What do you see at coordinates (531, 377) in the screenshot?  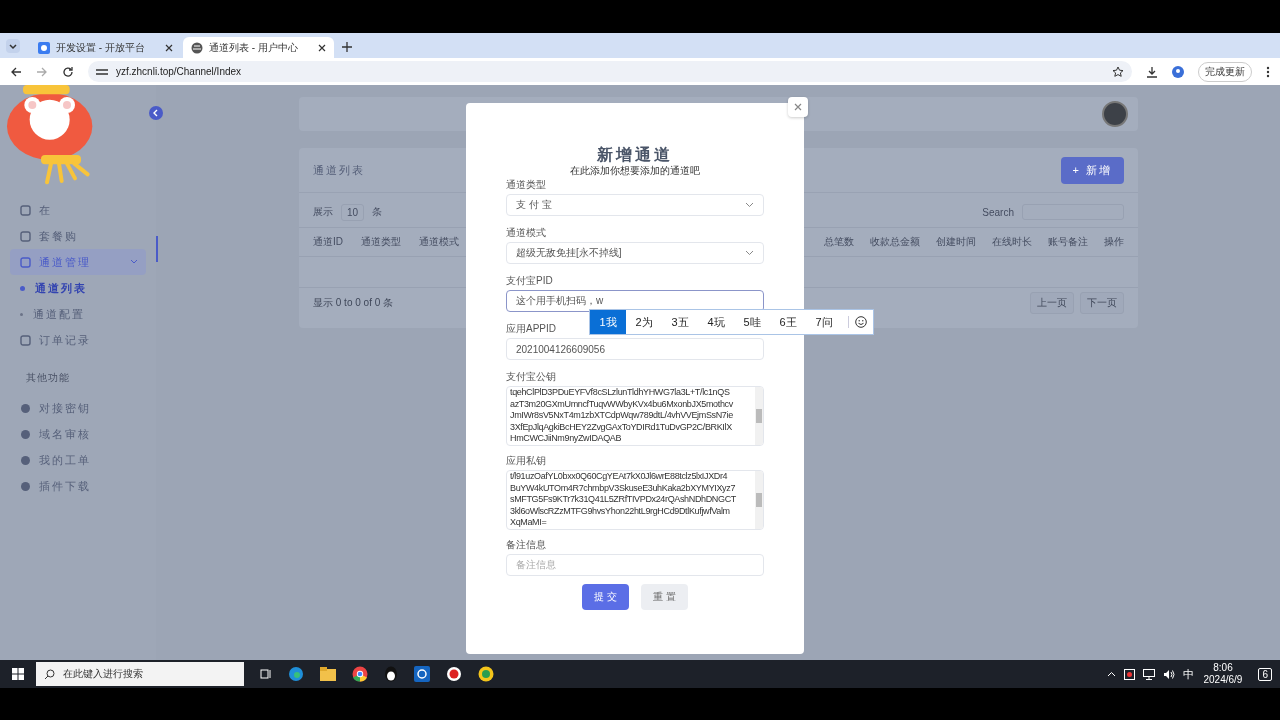 I see `field-label: 支付宝公钥` at bounding box center [531, 377].